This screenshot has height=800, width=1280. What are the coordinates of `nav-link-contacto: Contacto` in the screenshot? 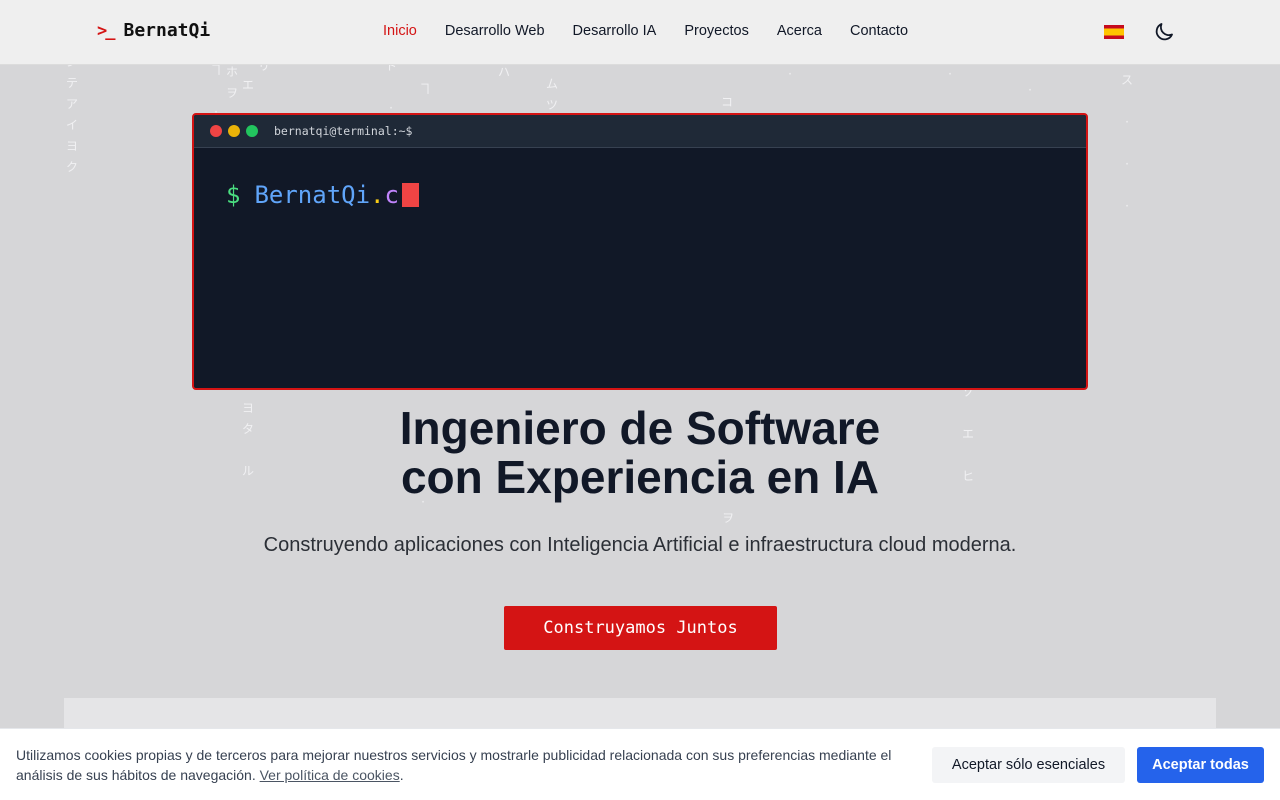 It's located at (879, 31).